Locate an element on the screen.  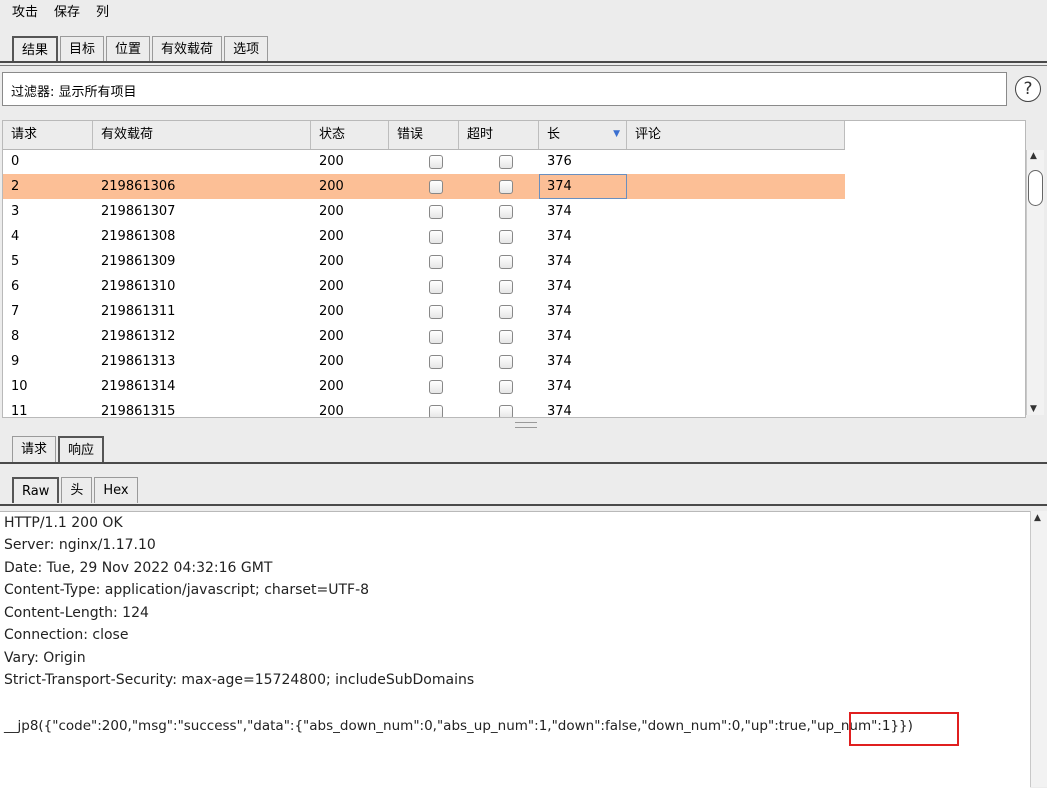
col-comment: 评论 is located at coordinates (736, 135).